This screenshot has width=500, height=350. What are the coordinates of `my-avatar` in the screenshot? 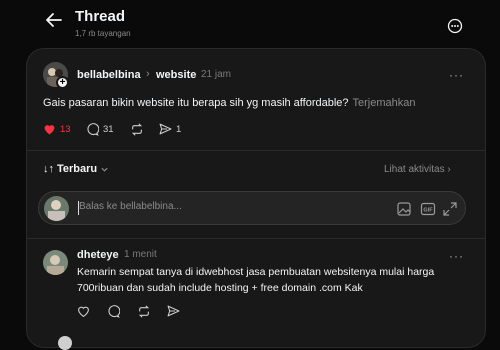 It's located at (56, 208).